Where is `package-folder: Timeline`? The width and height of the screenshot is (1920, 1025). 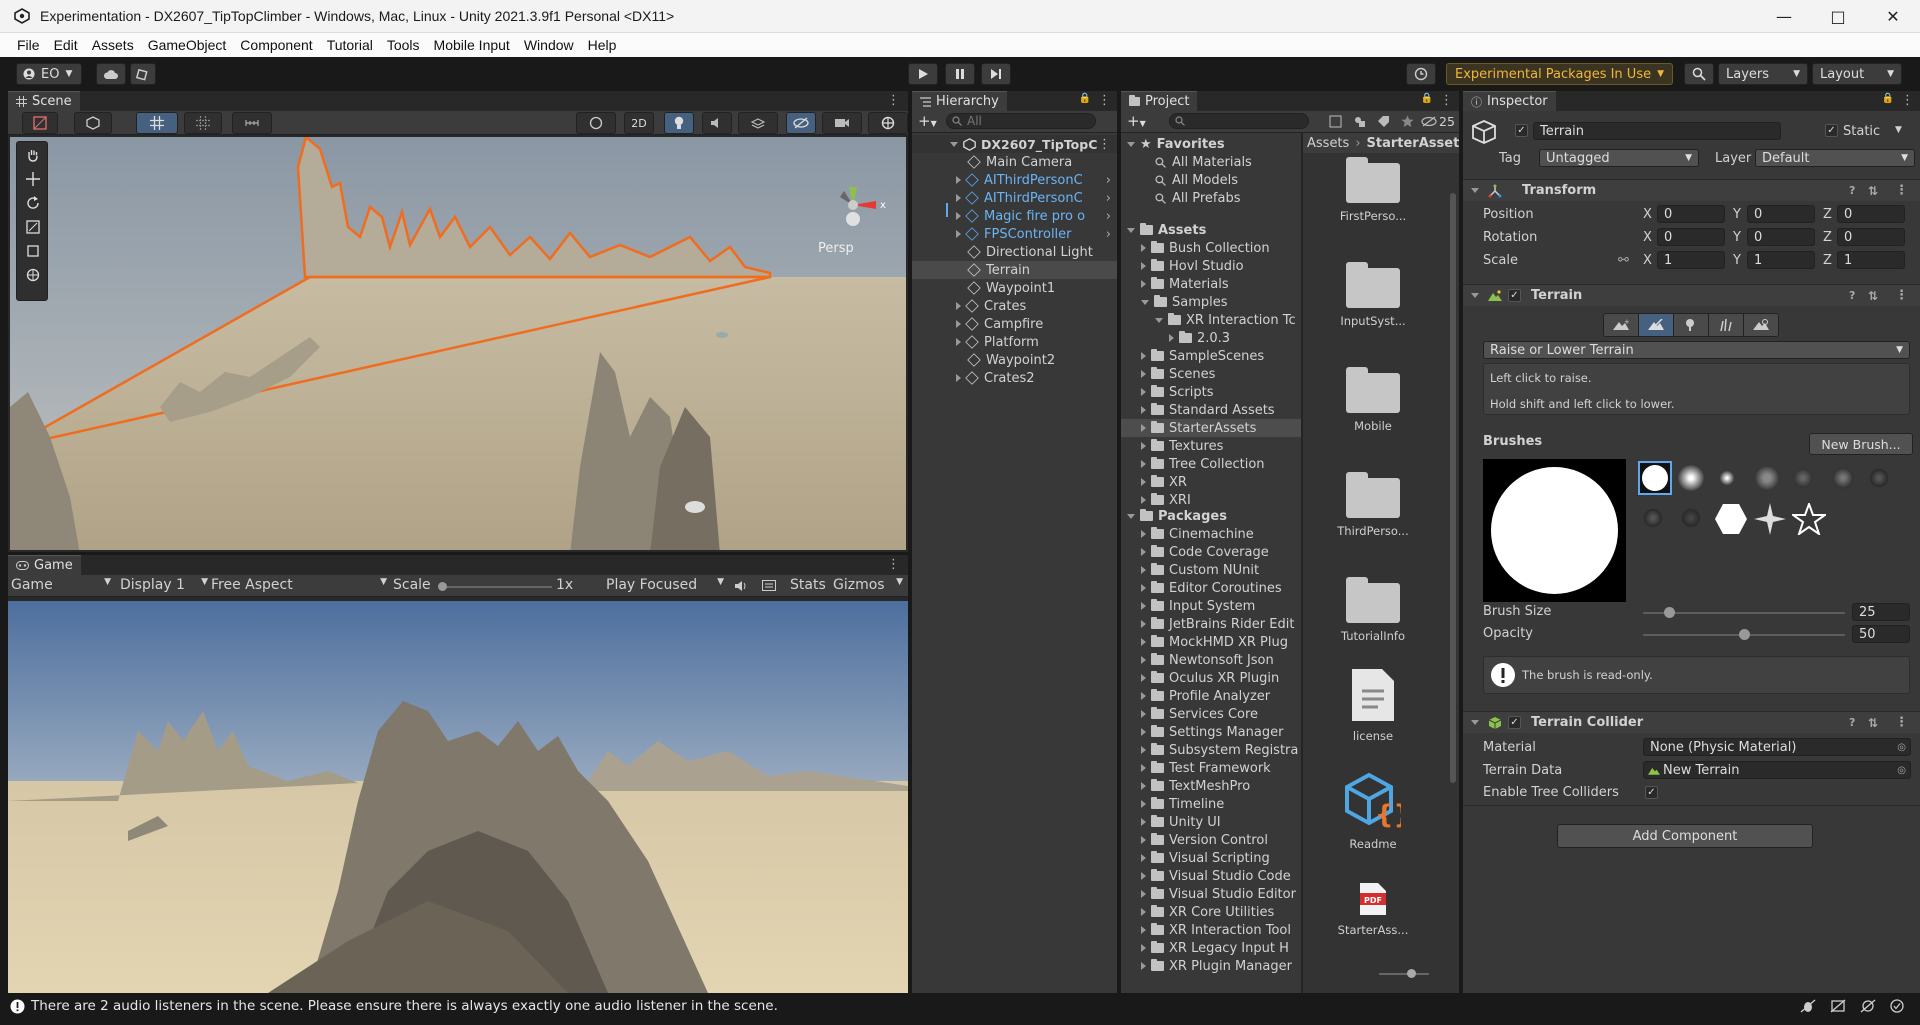 package-folder: Timeline is located at coordinates (1211, 804).